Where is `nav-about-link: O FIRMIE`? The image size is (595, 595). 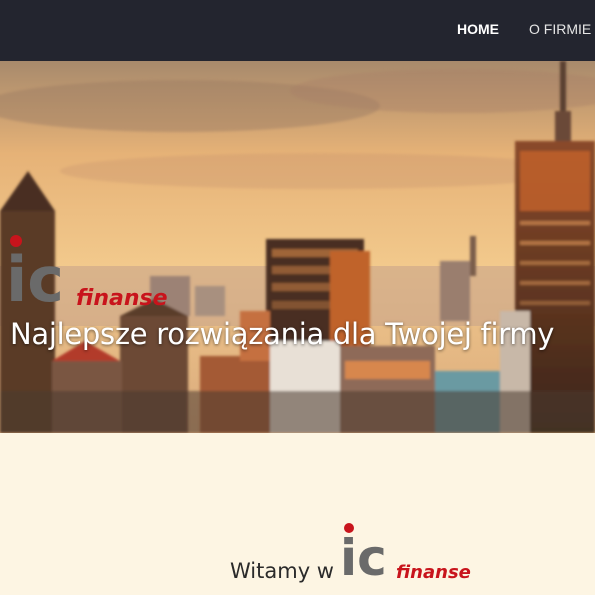 nav-about-link: O FIRMIE is located at coordinates (560, 29).